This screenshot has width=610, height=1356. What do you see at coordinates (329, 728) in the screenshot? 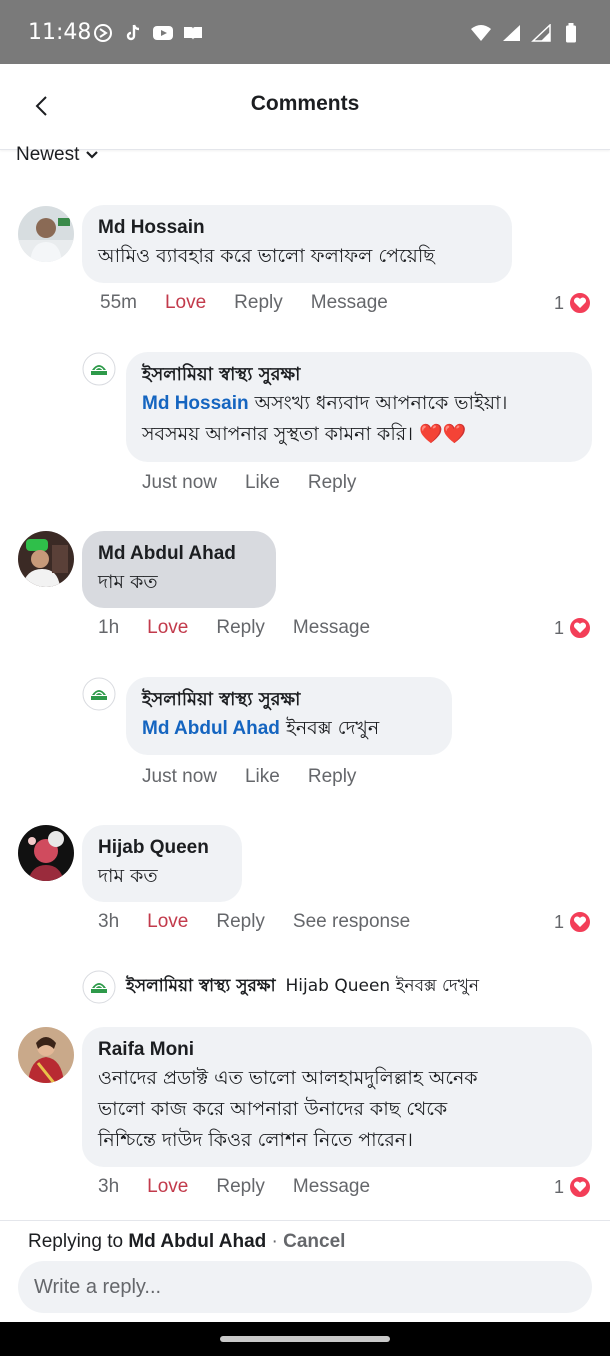
I see `reply-text-line: ইনবক্স দেখুন` at bounding box center [329, 728].